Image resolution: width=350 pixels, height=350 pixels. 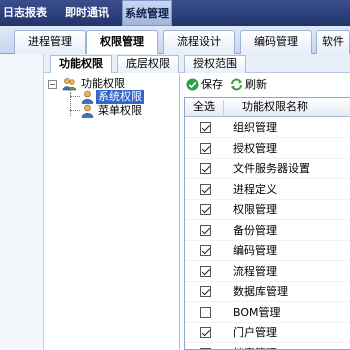 What do you see at coordinates (52, 84) in the screenshot?
I see `collapse-toggle-icon: −` at bounding box center [52, 84].